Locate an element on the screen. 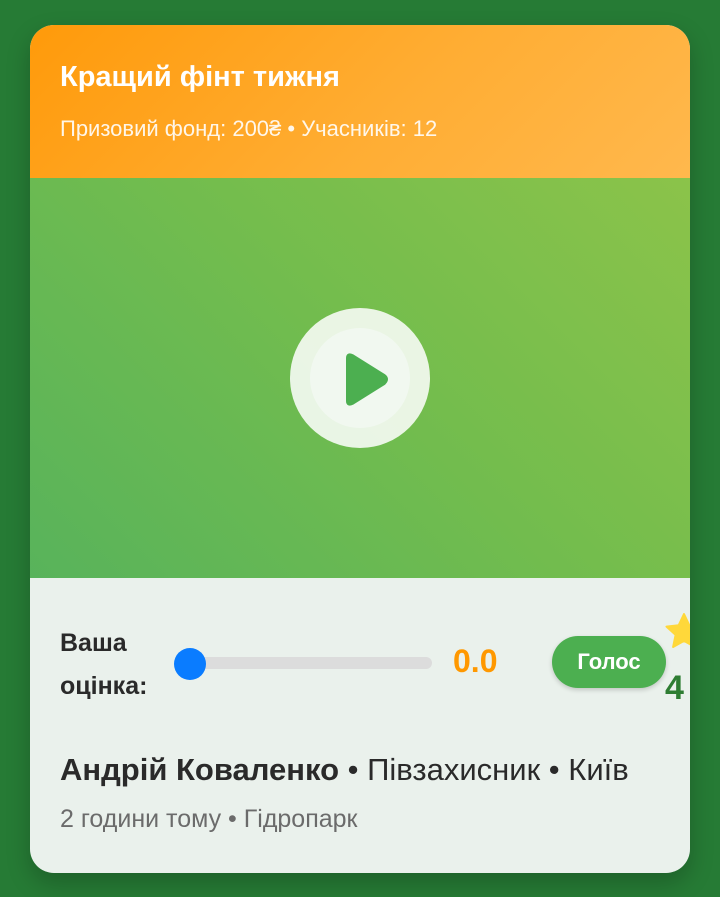 Image resolution: width=720 pixels, height=897 pixels. card-subtitle: Призовий фонд: 200₴ • Учасників: 12 is located at coordinates (249, 128).